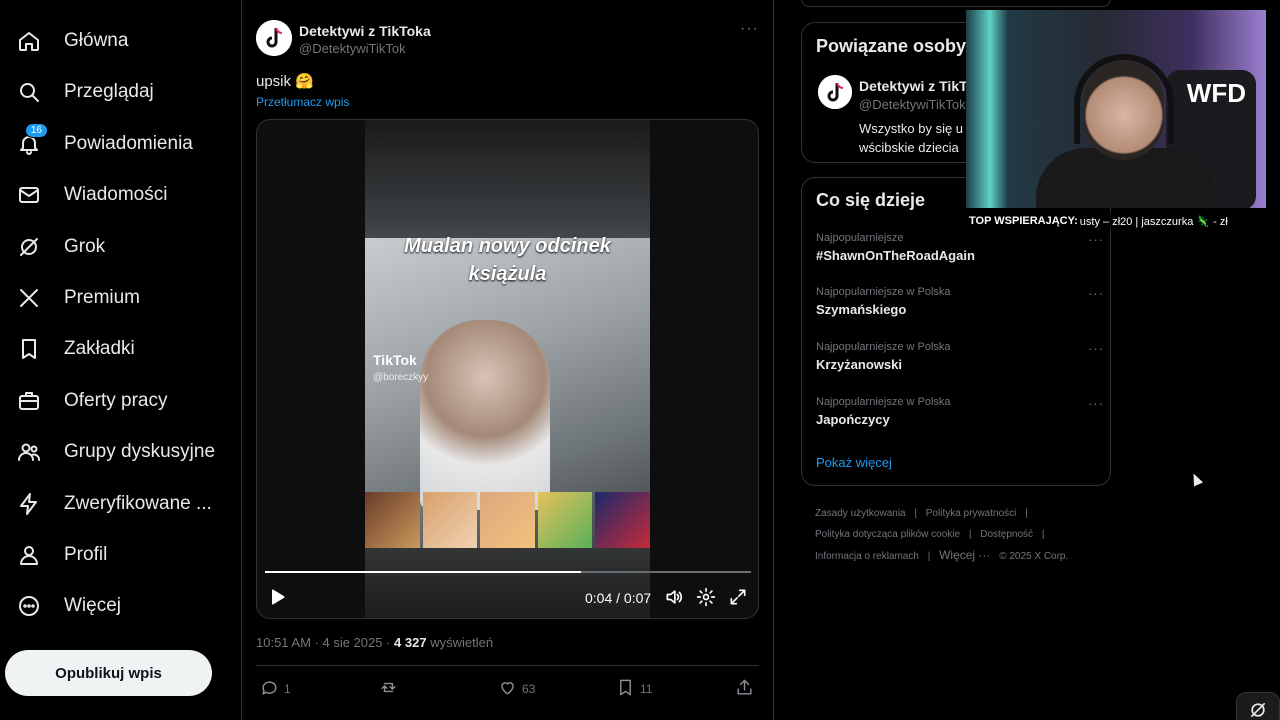  Describe the element at coordinates (128, 143) in the screenshot. I see `nav-item-label: Powiadomienia` at that location.